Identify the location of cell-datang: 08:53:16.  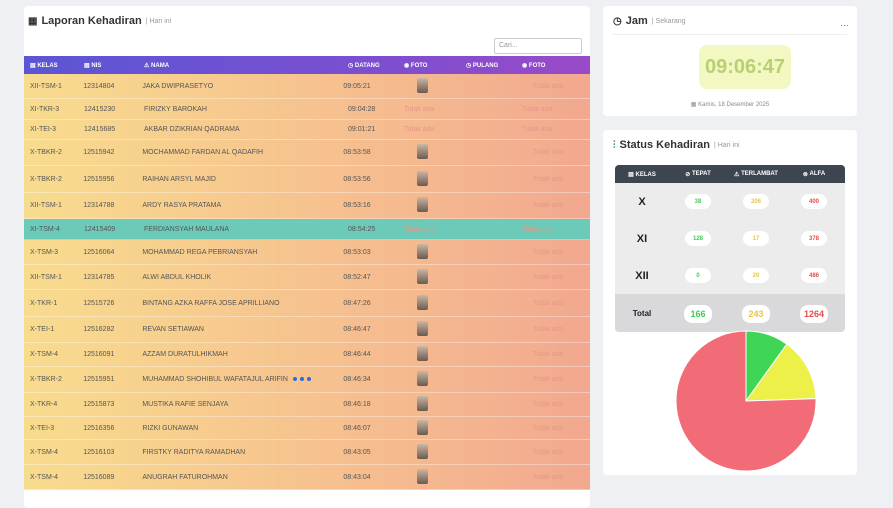
(357, 205).